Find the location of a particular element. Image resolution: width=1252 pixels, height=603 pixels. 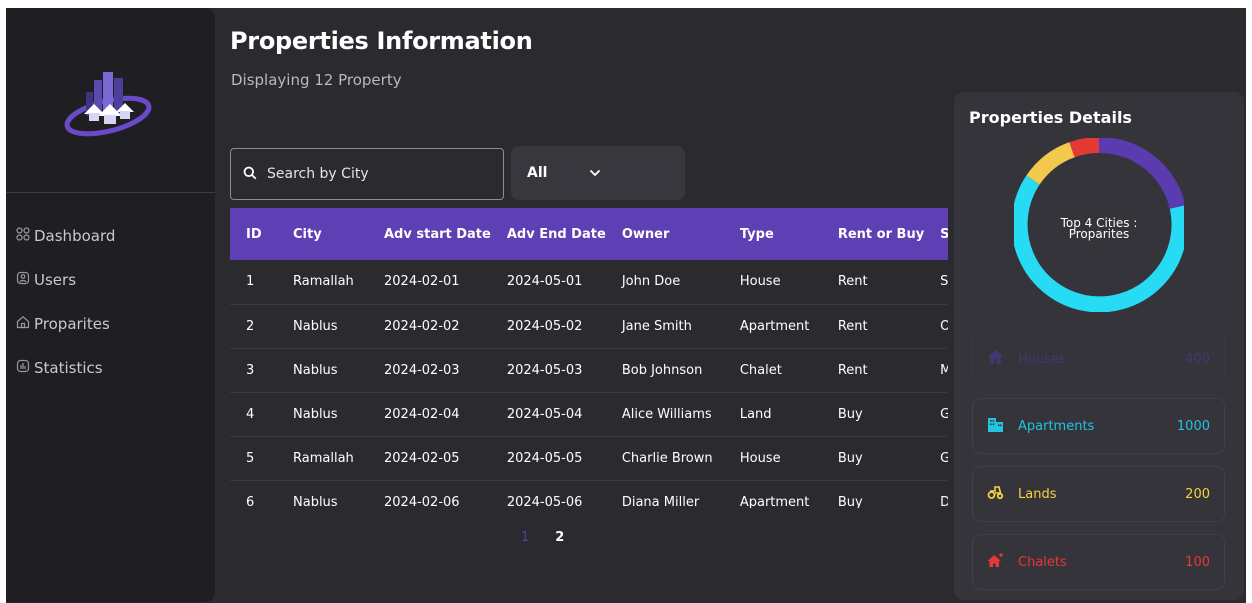

page-button-1: 1 is located at coordinates (525, 537).